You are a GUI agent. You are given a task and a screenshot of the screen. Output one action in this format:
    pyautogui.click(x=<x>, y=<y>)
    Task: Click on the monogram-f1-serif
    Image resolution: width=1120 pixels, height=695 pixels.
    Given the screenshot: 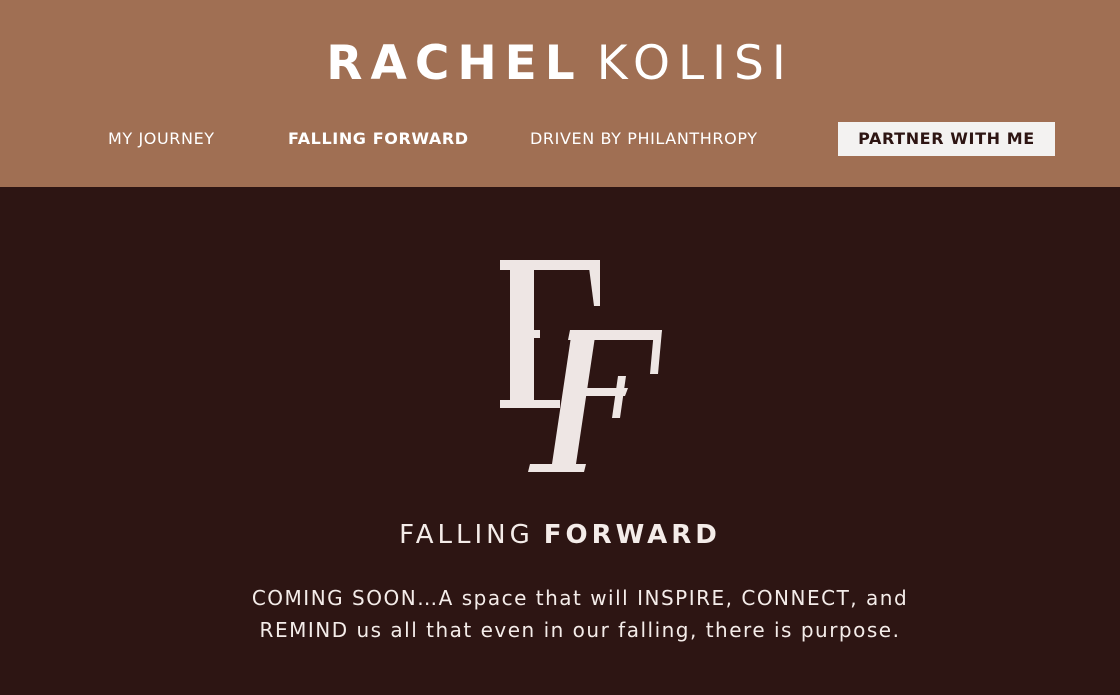 What is the action you would take?
    pyautogui.click(x=594, y=283)
    